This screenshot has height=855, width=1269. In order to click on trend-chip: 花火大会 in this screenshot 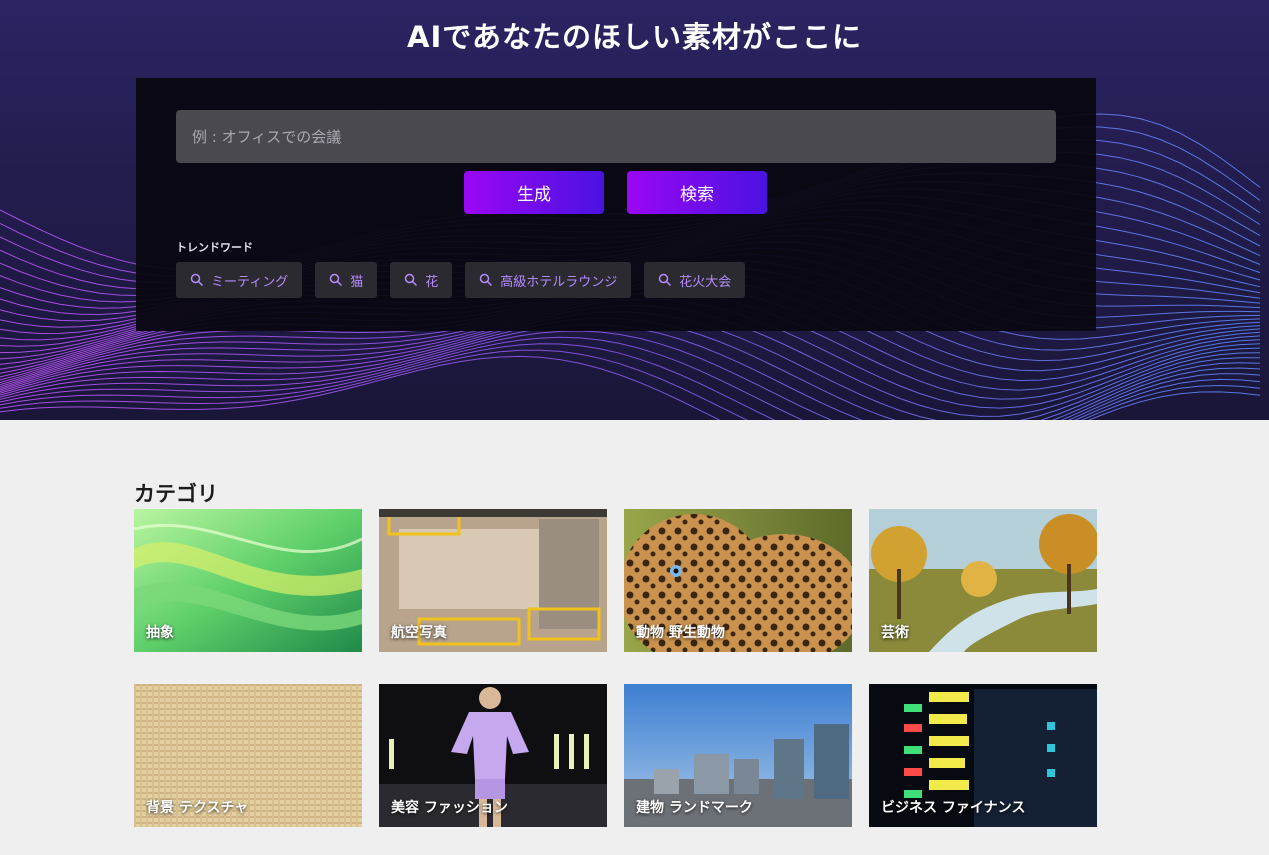, I will do `click(695, 280)`.